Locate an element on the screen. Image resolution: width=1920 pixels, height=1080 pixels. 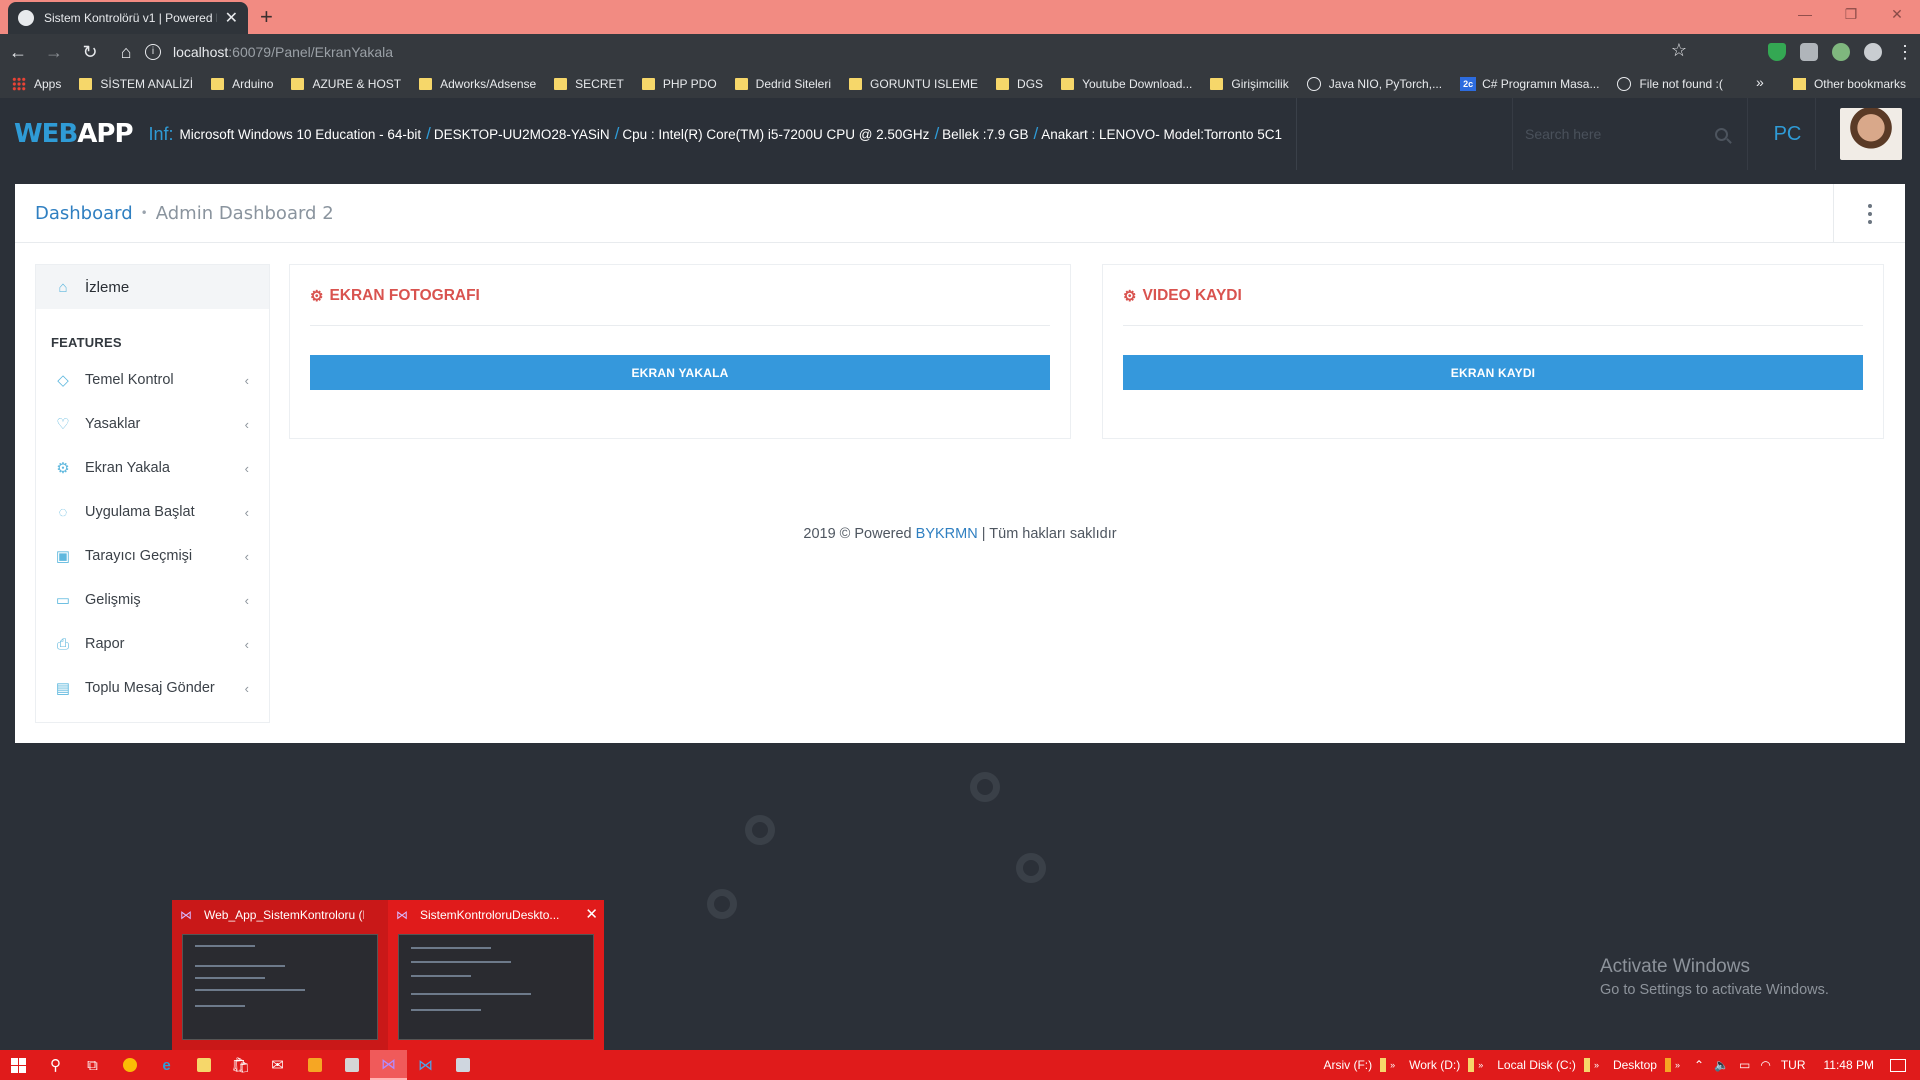
battery-icon: ▭ is located at coordinates (1744, 1065).